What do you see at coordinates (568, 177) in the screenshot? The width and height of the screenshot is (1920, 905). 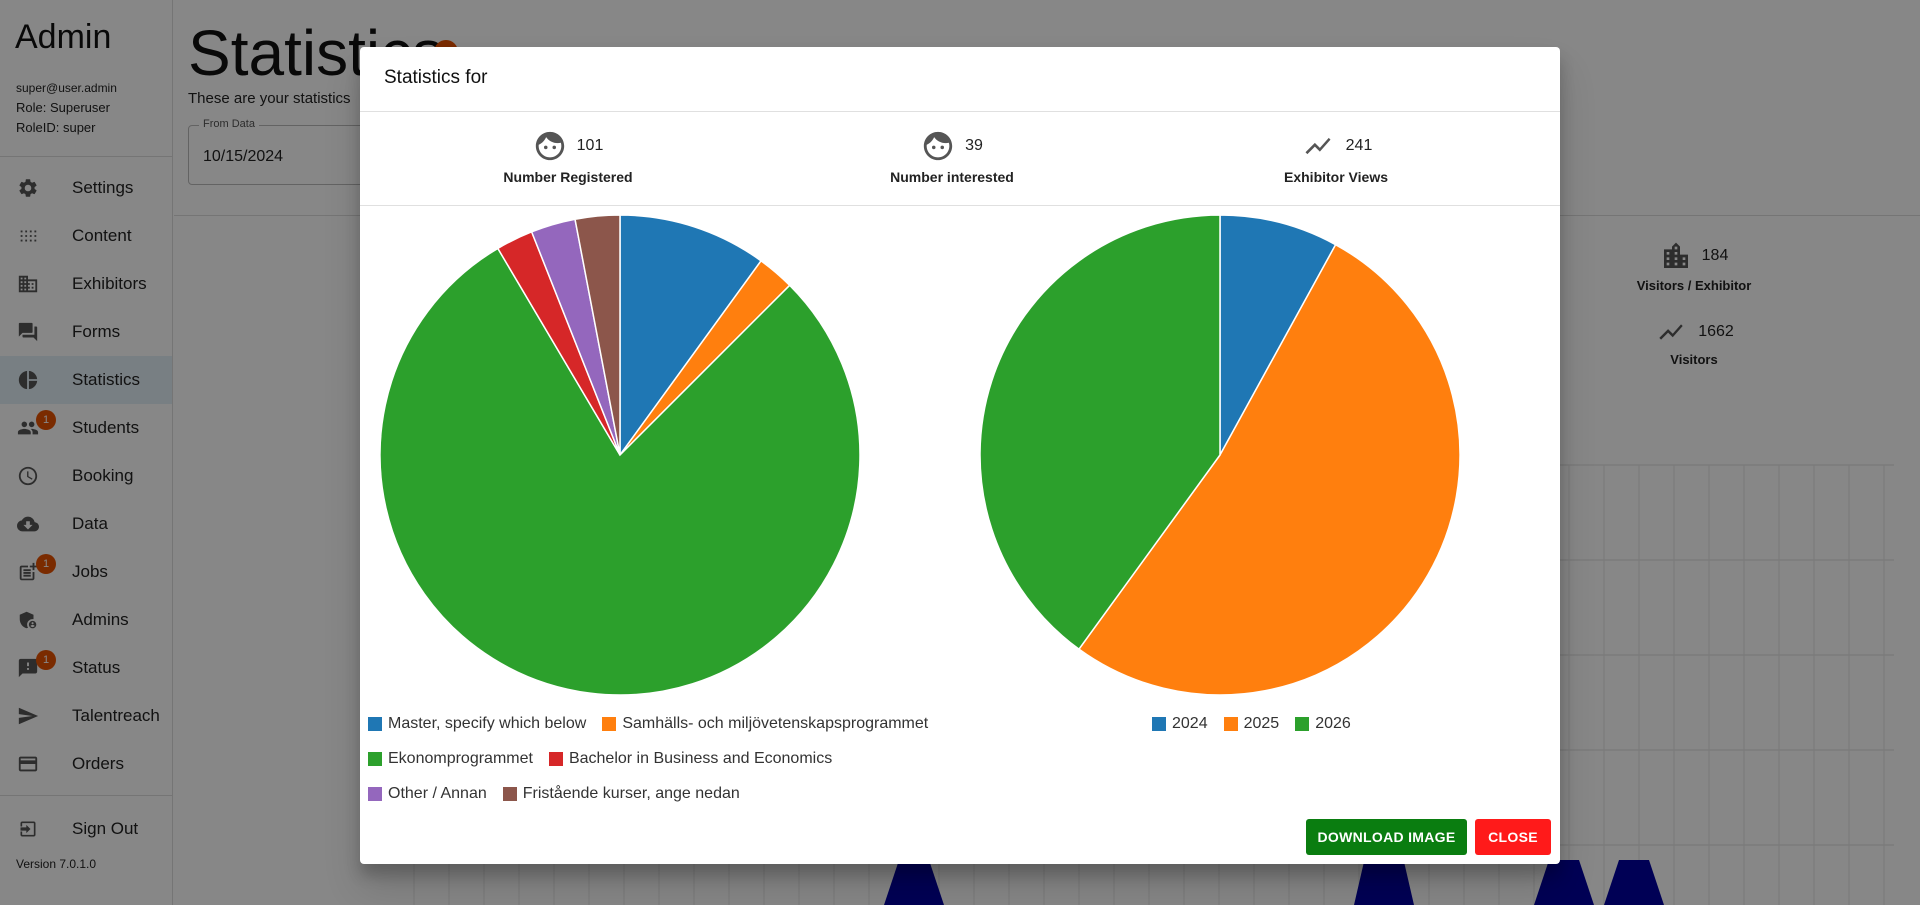 I see `kpi-caption: Number Registered` at bounding box center [568, 177].